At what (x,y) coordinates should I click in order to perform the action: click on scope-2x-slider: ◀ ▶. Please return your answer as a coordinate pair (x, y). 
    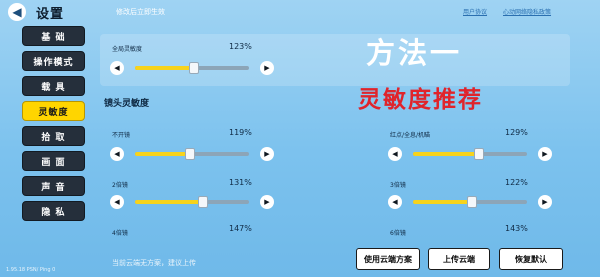
    Looking at the image, I should click on (192, 202).